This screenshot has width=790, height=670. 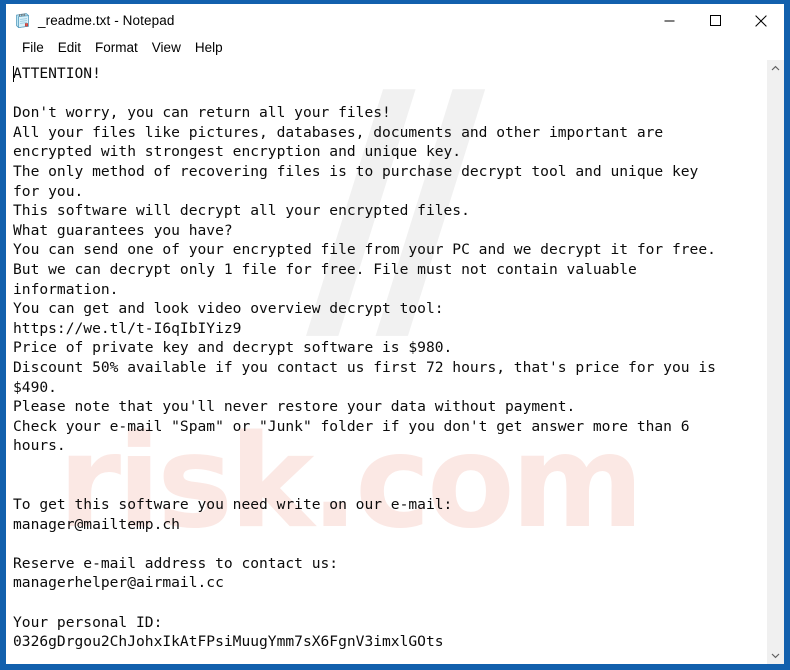 I want to click on notepad-icon, so click(x=22, y=20).